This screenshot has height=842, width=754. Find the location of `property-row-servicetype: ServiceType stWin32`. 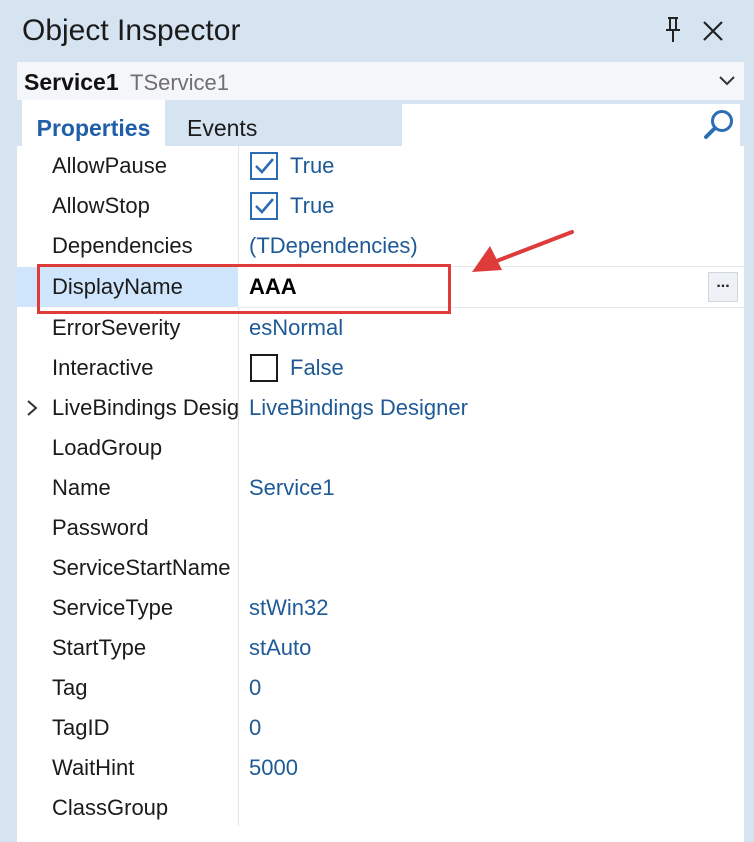

property-row-servicetype: ServiceType stWin32 is located at coordinates (380, 608).